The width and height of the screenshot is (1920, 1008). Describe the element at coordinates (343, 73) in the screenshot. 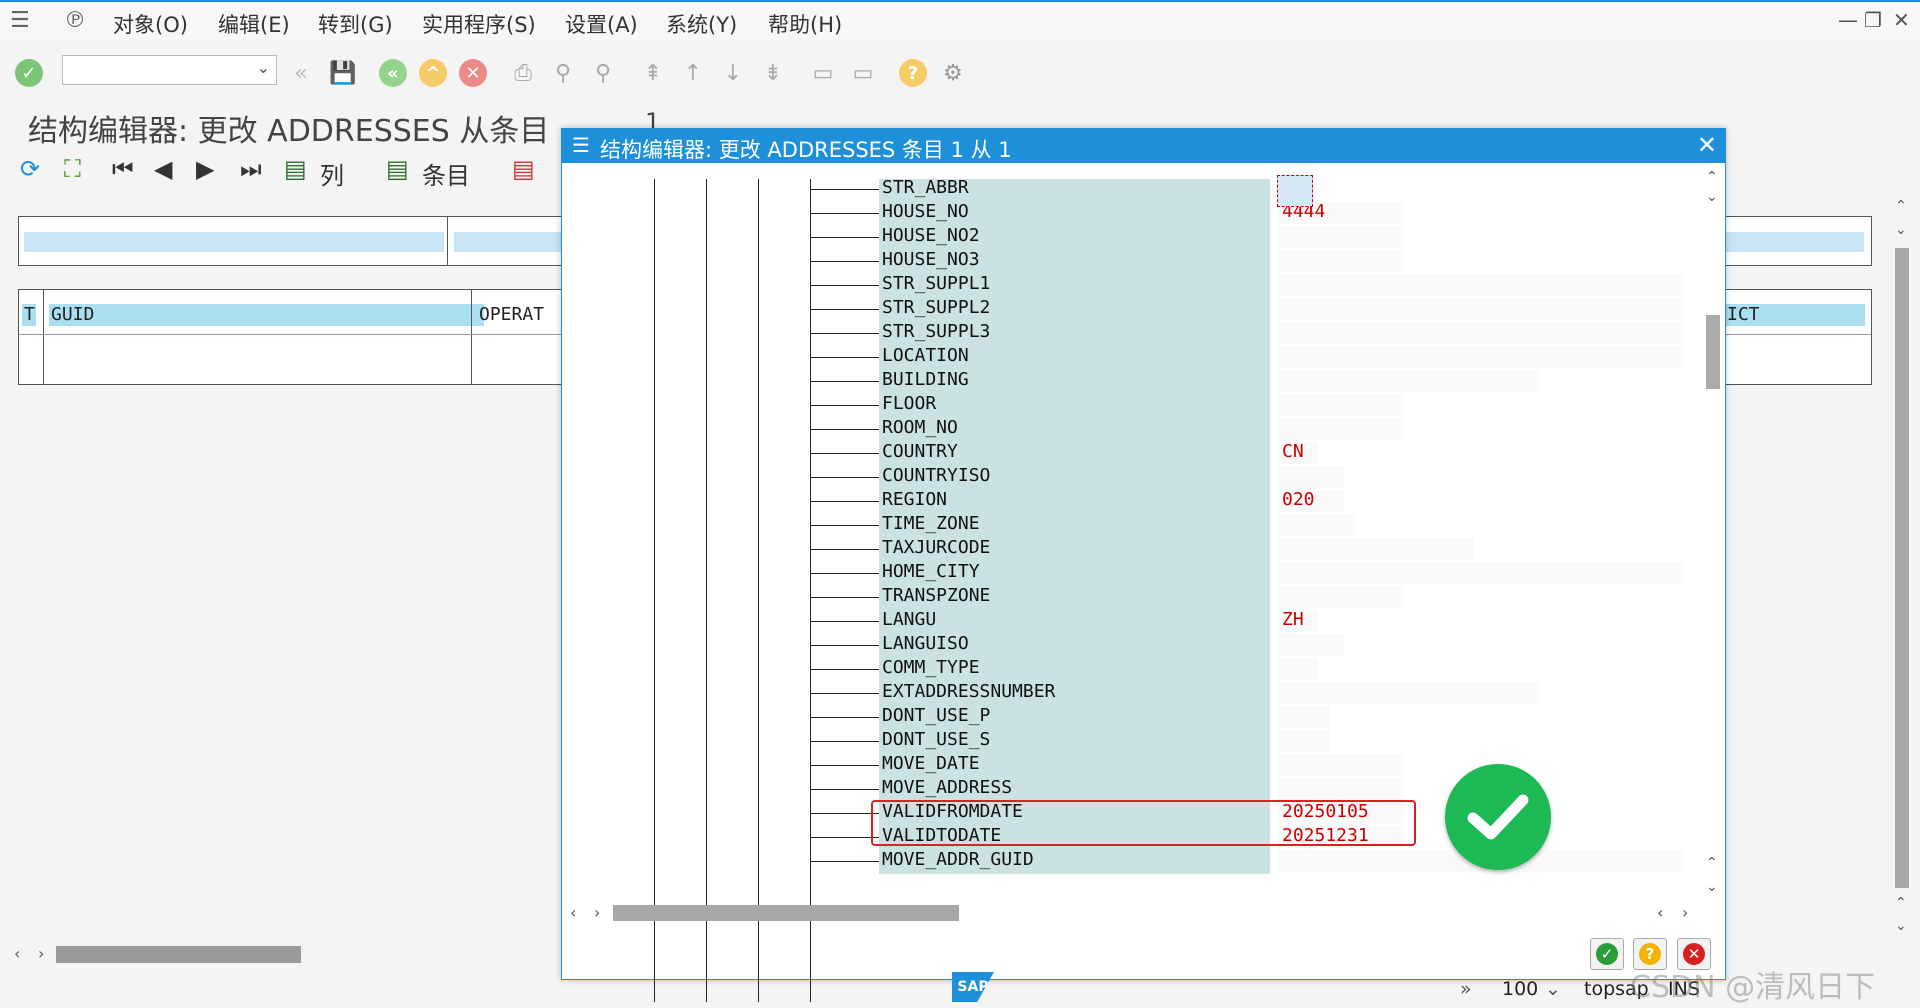

I see `save-icon: 💾` at that location.